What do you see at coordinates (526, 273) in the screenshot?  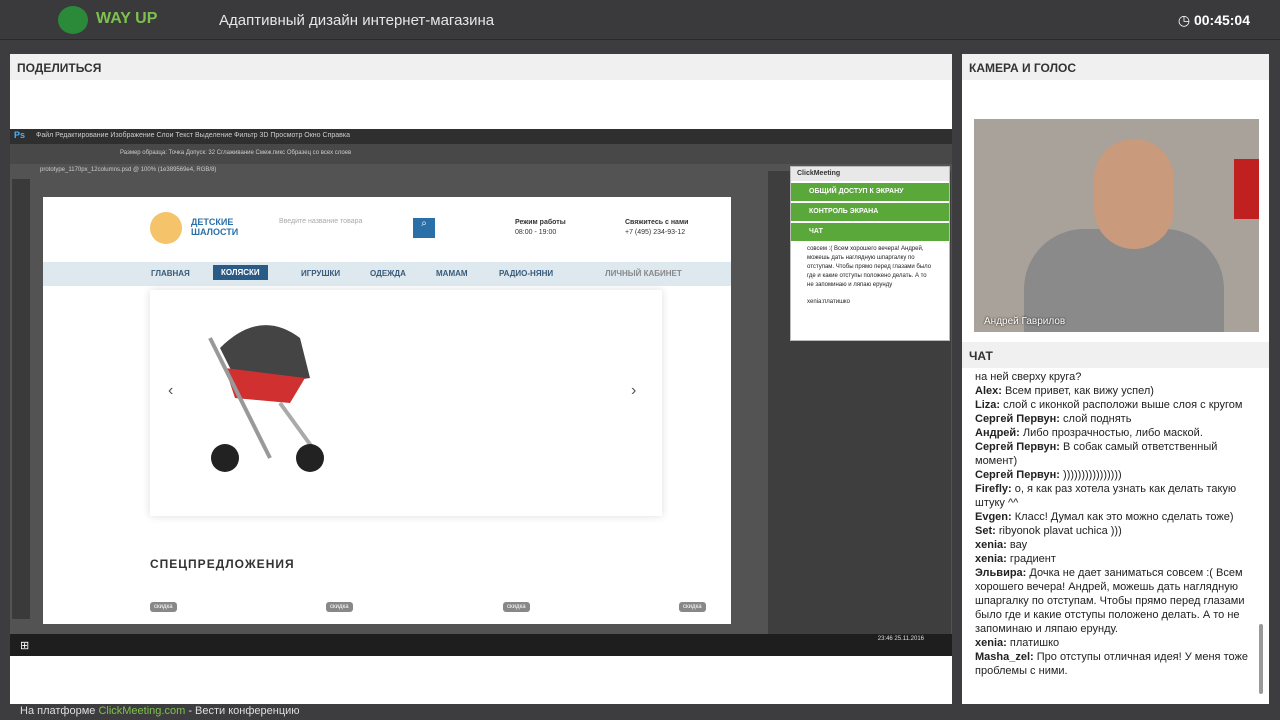 I see `nav-item: РАДИО-НЯНИ` at bounding box center [526, 273].